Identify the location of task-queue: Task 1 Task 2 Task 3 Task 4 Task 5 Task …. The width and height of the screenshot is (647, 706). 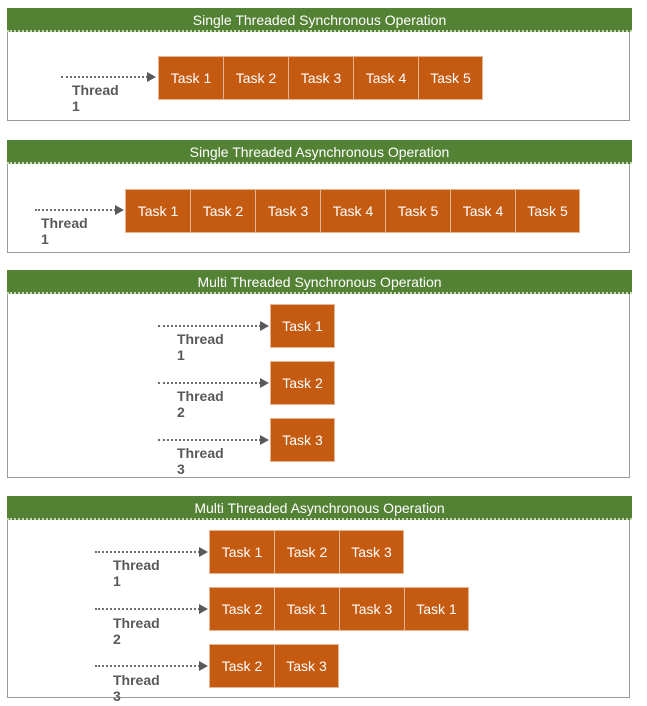
(352, 211).